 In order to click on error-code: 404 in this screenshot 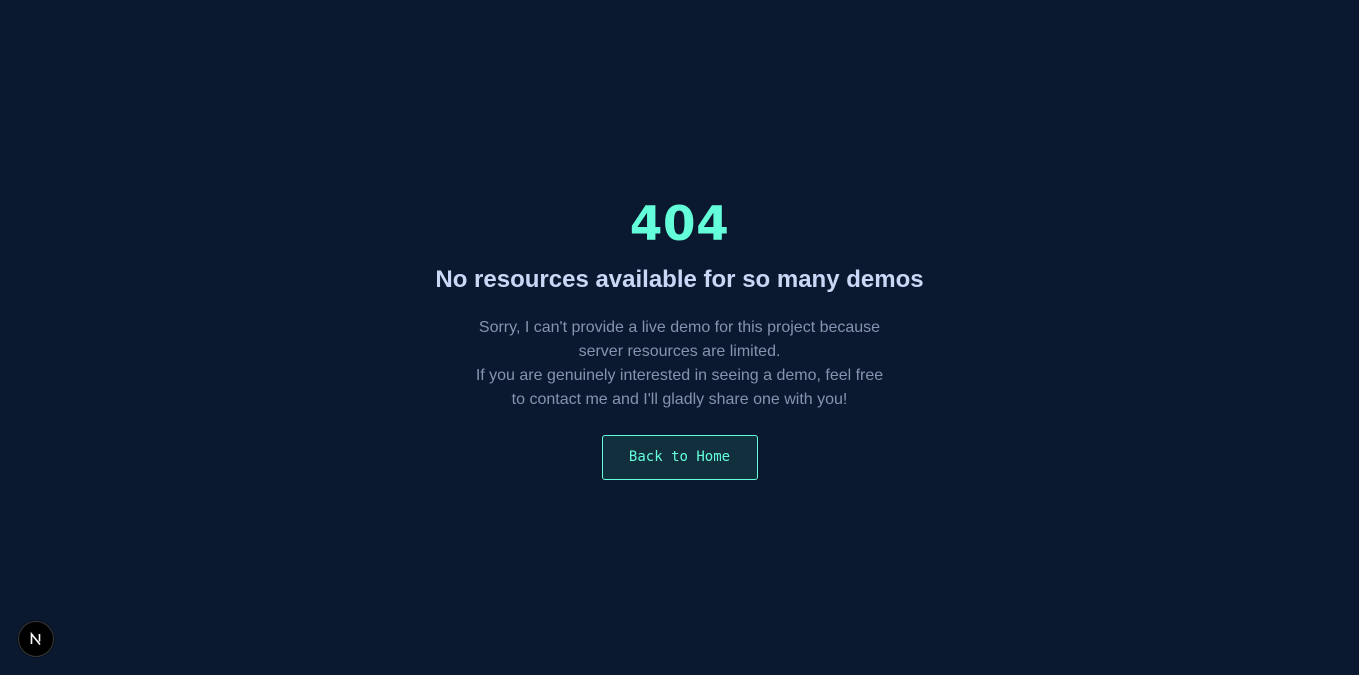, I will do `click(679, 224)`.